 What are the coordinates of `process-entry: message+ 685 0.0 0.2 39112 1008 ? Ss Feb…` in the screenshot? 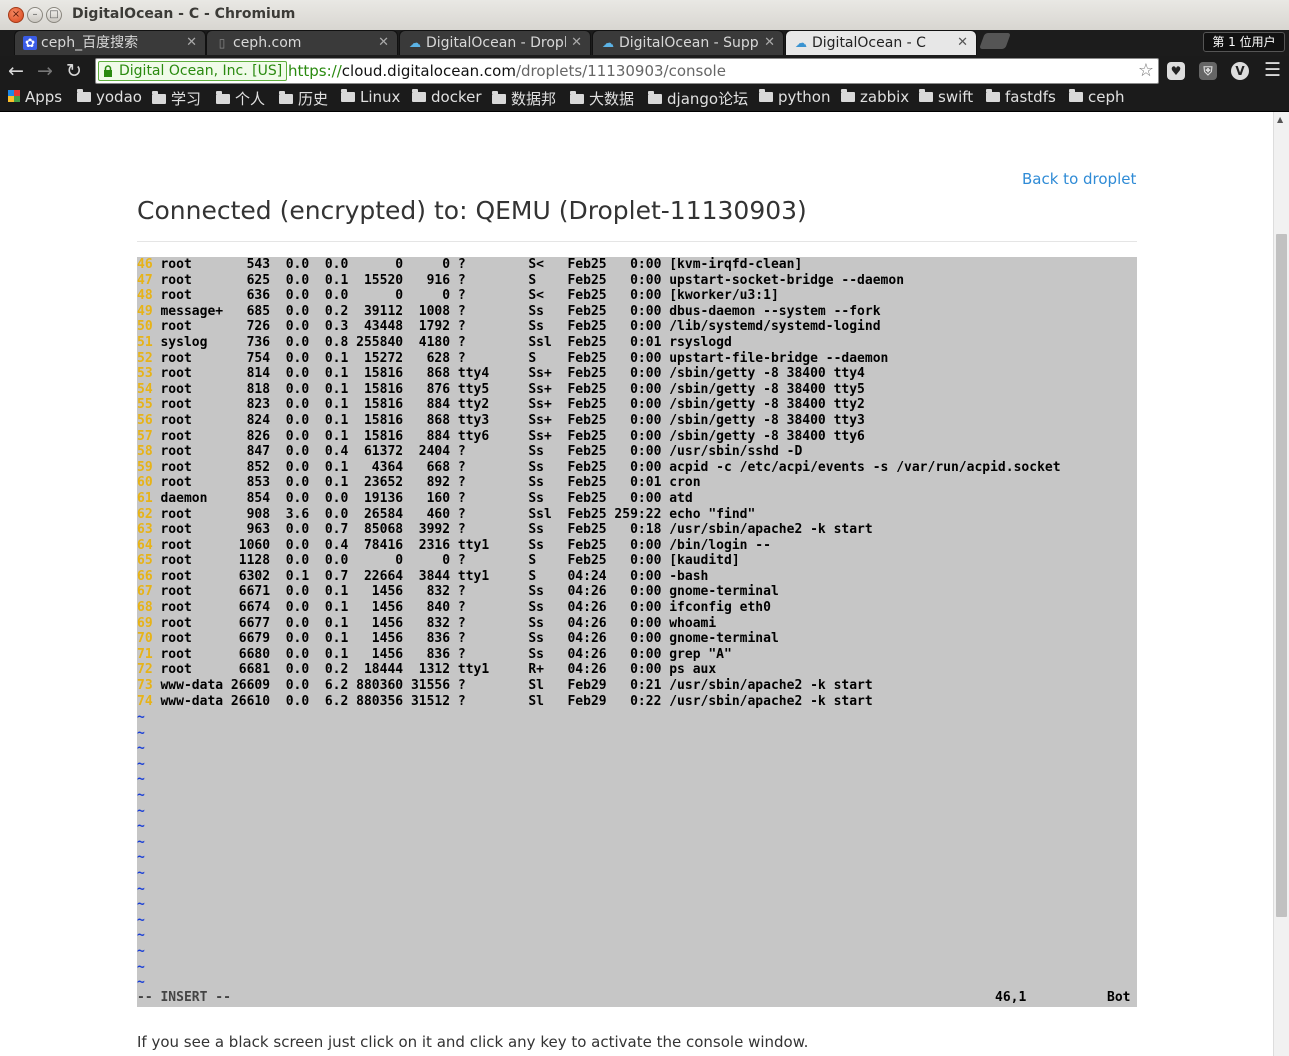 It's located at (520, 311).